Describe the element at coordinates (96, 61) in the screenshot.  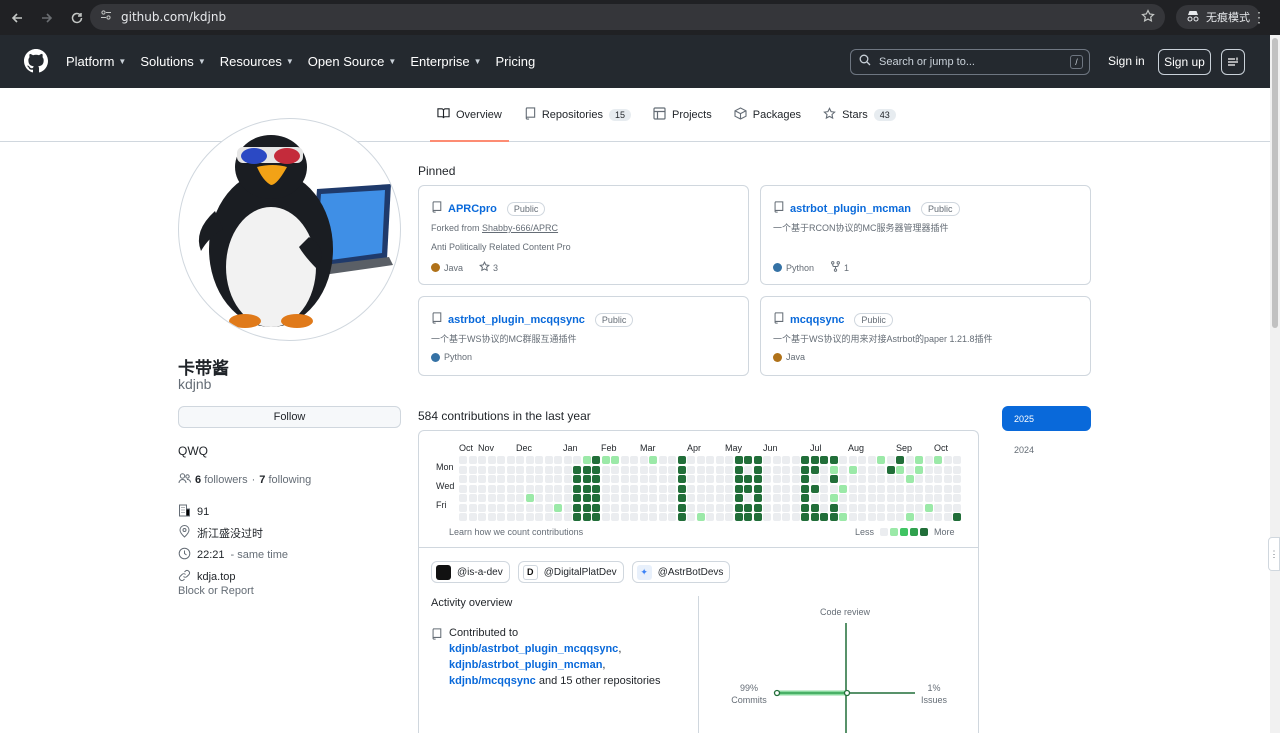
I see `nav-platform: Platform ▼` at that location.